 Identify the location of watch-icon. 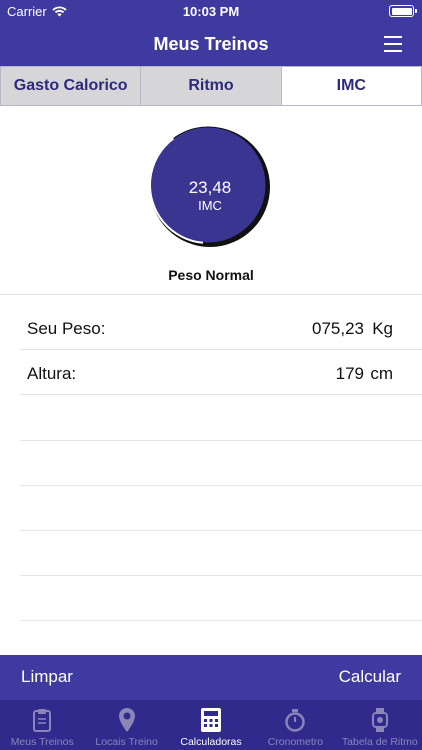
(379, 720).